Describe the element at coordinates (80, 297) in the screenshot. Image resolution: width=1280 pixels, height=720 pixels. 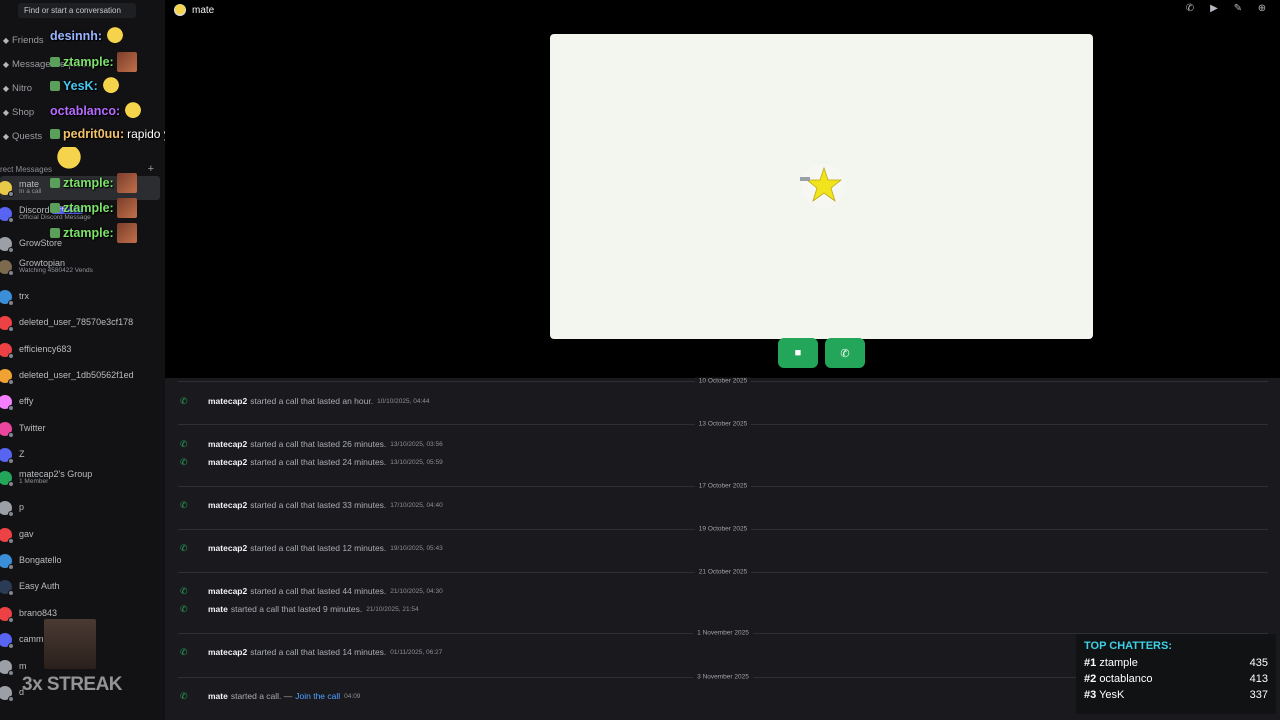
I see `dm-item: trx` at that location.